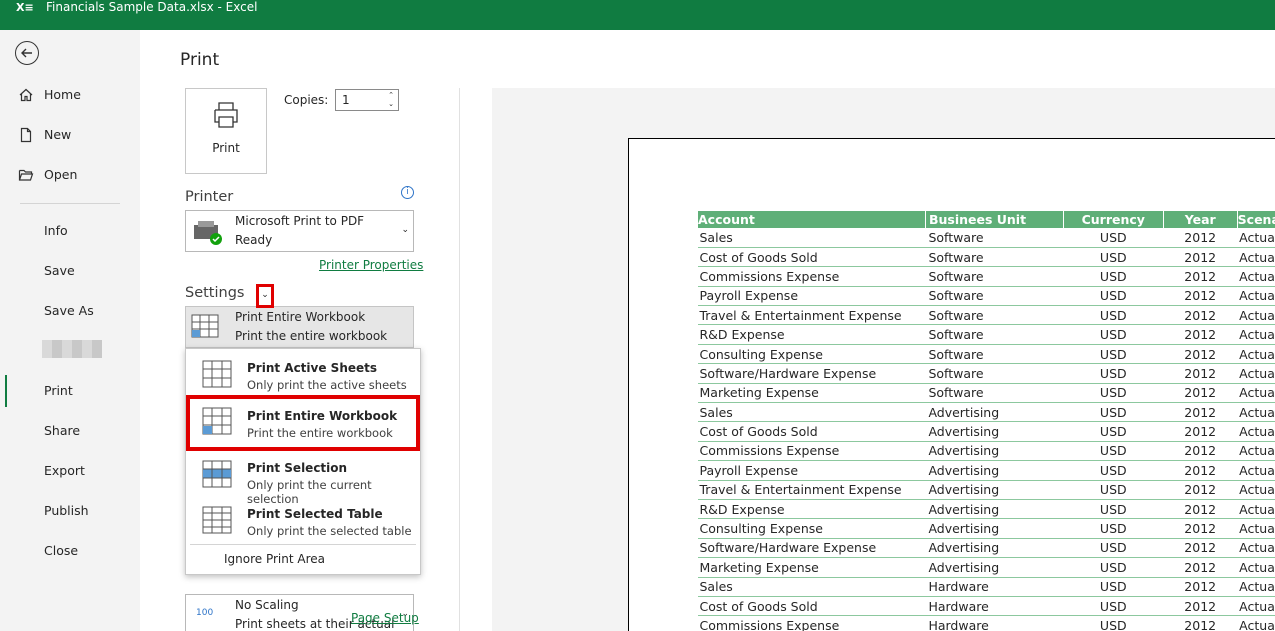 This screenshot has height=631, width=1275. Describe the element at coordinates (70, 95) in the screenshot. I see `nav-home: Home` at that location.